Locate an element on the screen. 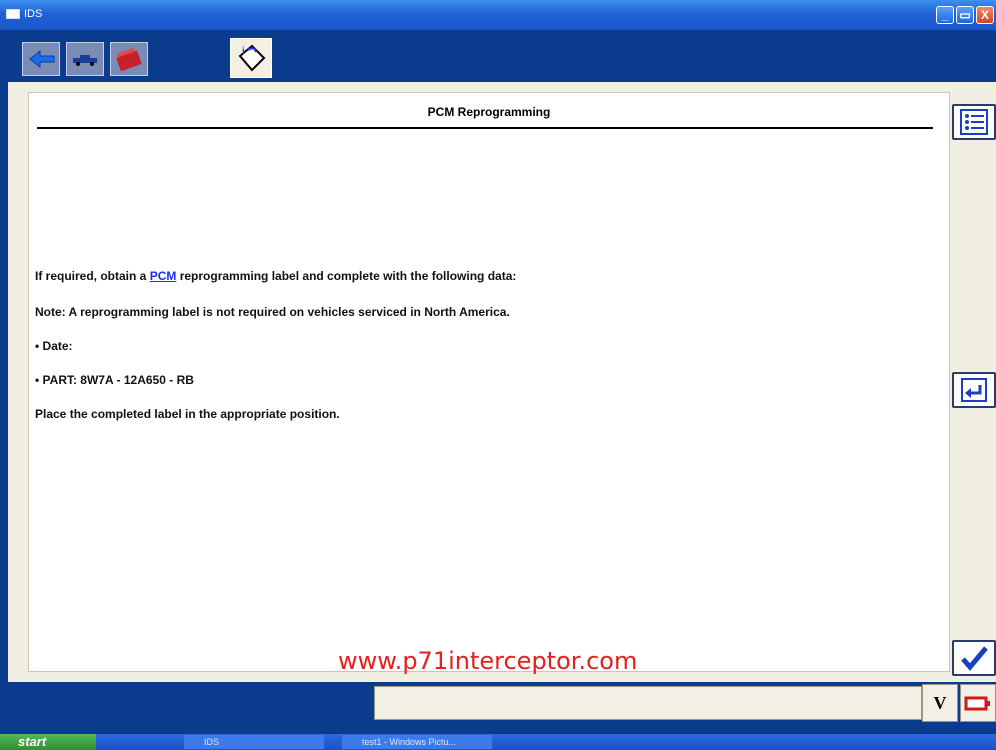  list-button is located at coordinates (974, 122).